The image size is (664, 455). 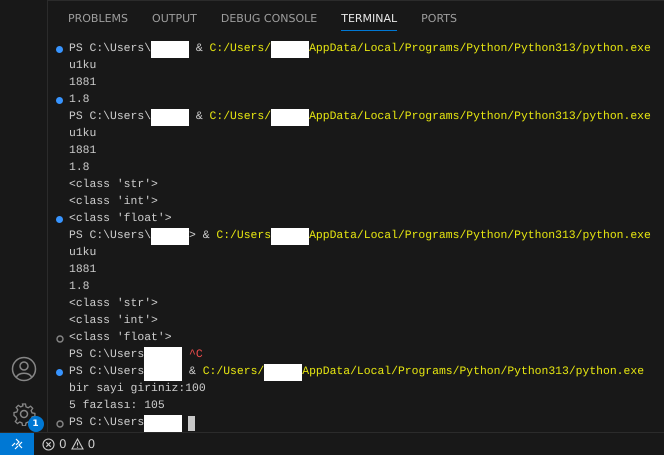 What do you see at coordinates (244, 236) in the screenshot?
I see `path-text: C:/Users` at bounding box center [244, 236].